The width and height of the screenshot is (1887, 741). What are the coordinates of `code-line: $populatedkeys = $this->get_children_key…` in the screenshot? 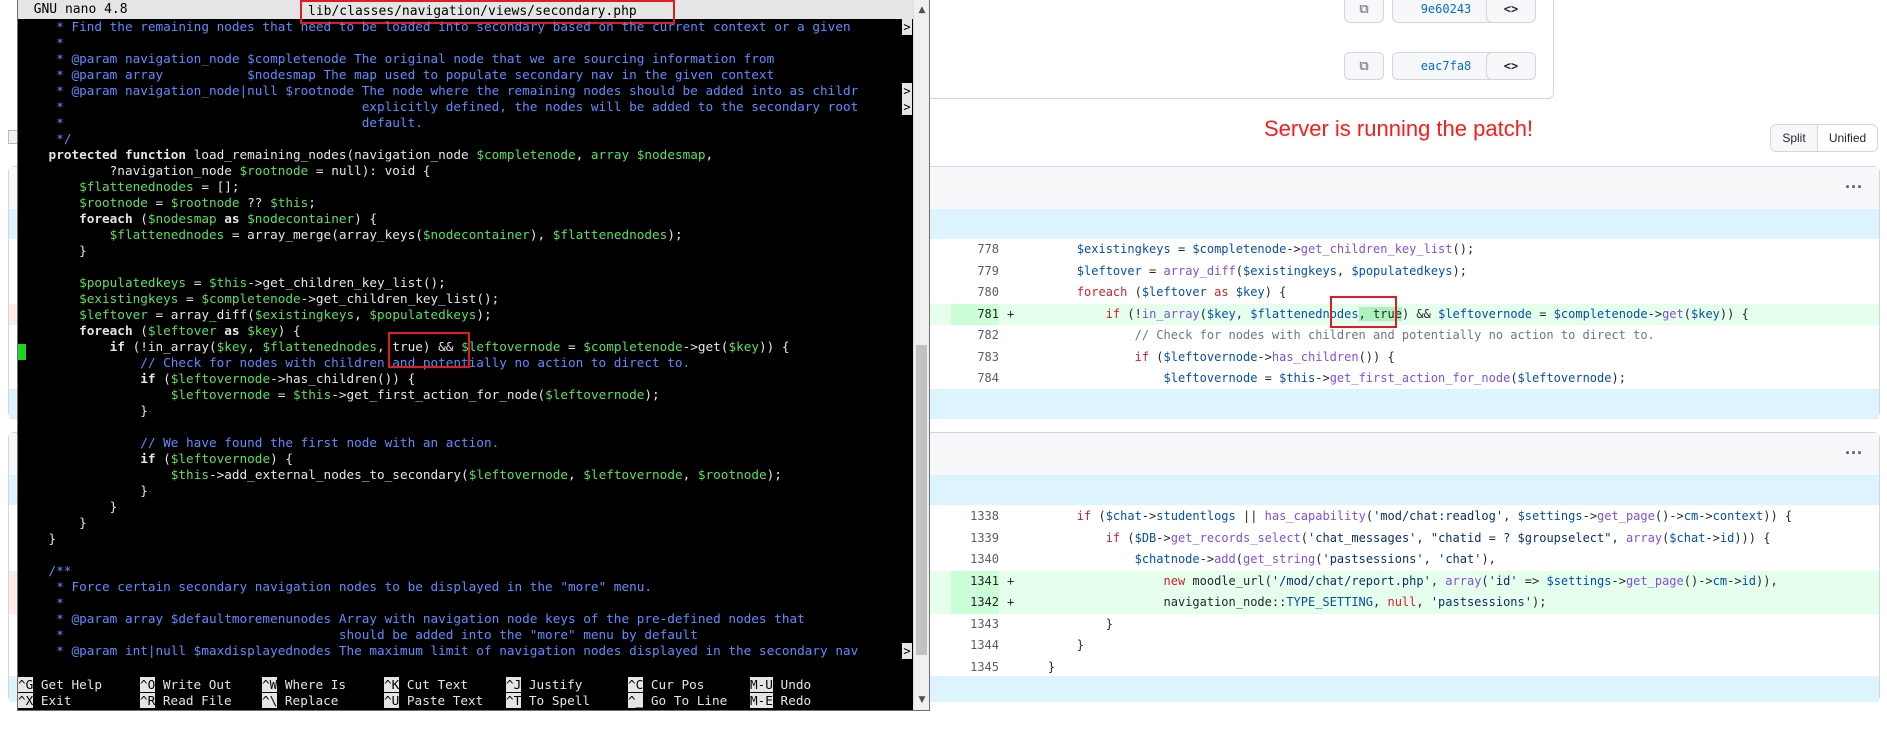 It's located at (262, 282).